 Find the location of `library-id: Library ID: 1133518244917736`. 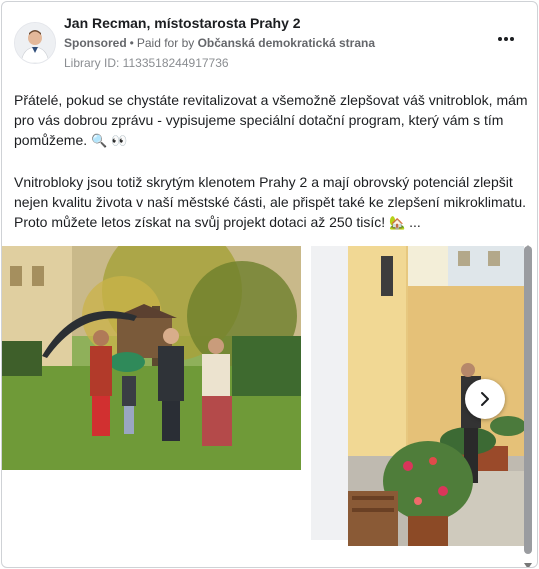

library-id: Library ID: 1133518244917736 is located at coordinates (146, 63).